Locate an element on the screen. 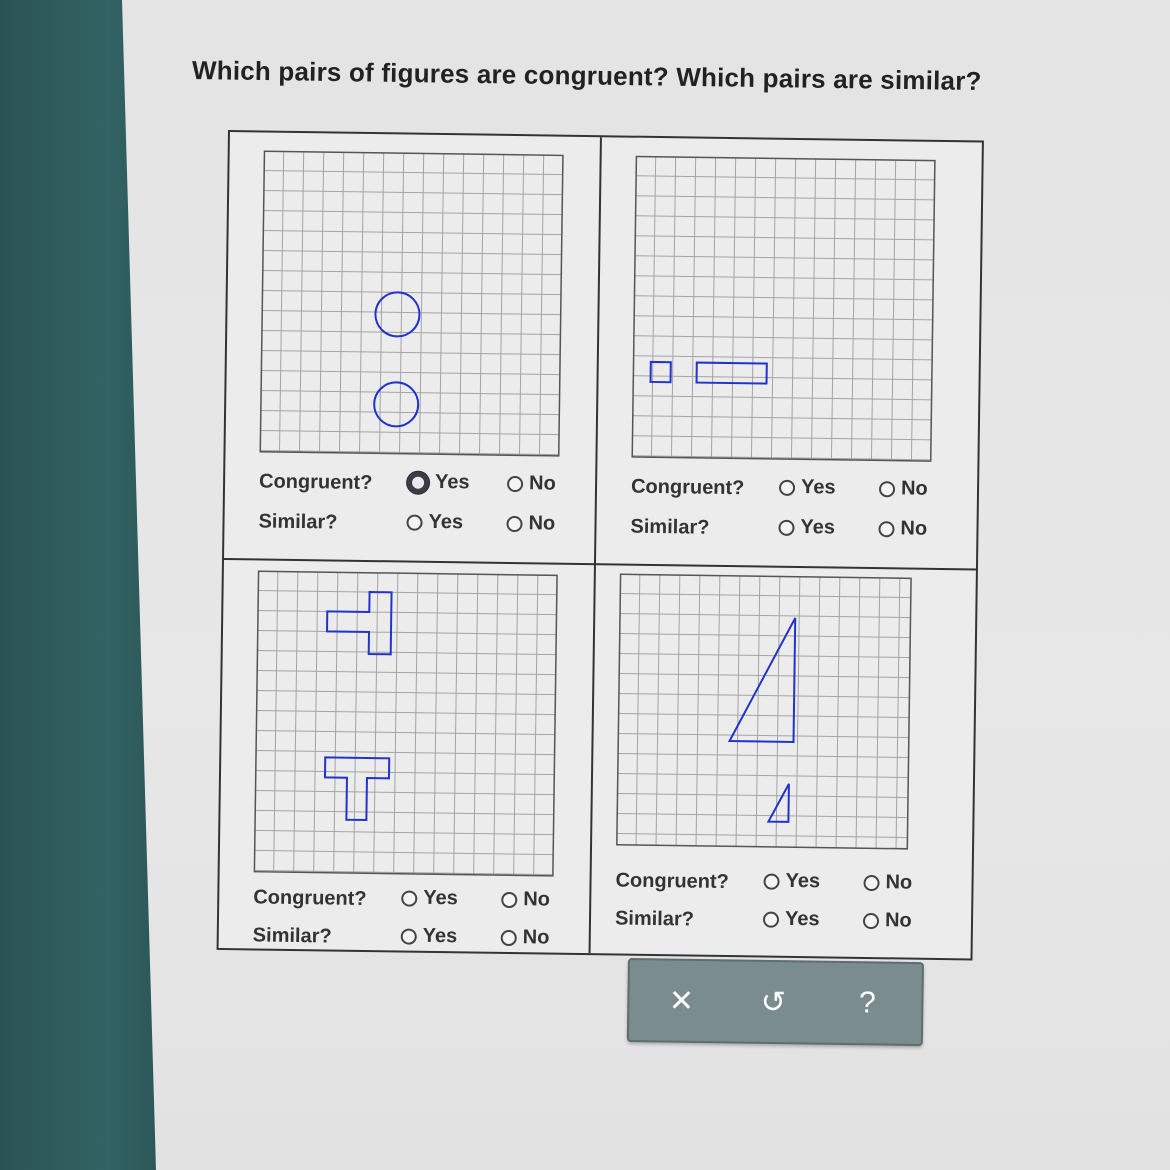 The height and width of the screenshot is (1170, 1170). similar-yes-option-3: Yes is located at coordinates (429, 936).